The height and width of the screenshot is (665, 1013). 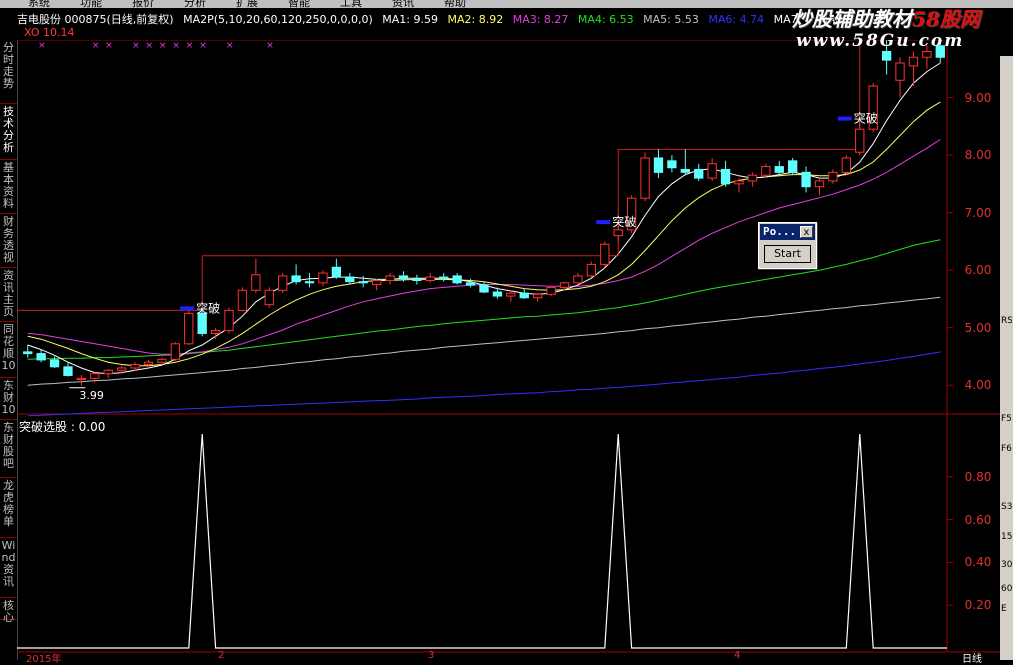 What do you see at coordinates (8, 399) in the screenshot?
I see `left-tab: 东财10` at bounding box center [8, 399].